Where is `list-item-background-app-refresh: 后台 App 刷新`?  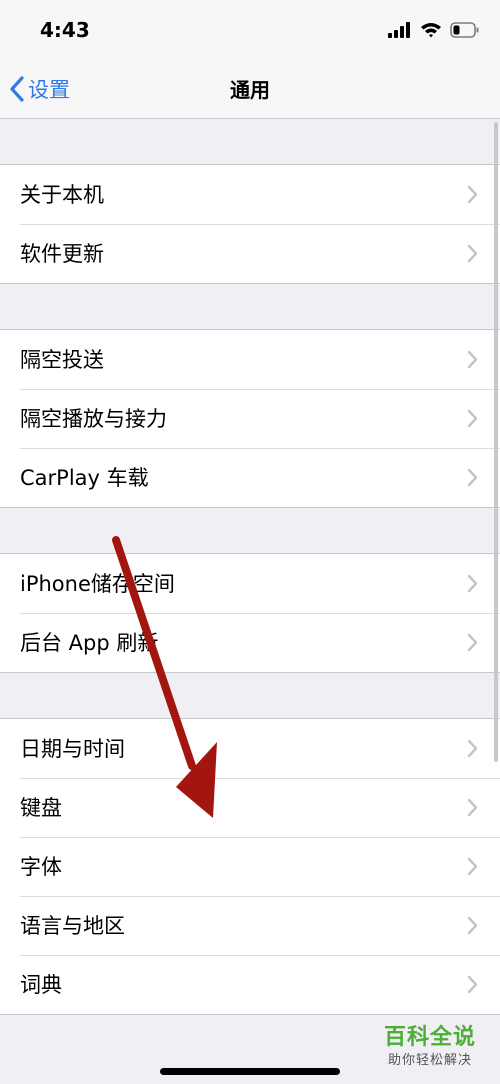 list-item-background-app-refresh: 后台 App 刷新 is located at coordinates (250, 642).